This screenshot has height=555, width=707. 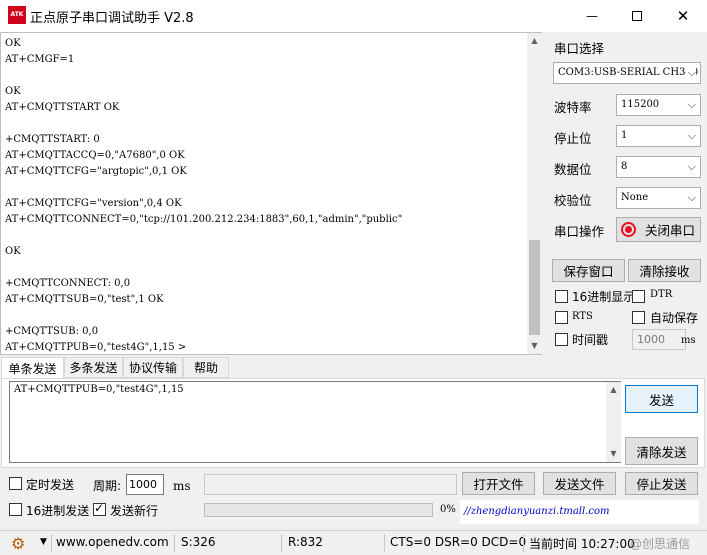 What do you see at coordinates (206, 367) in the screenshot?
I see `tab-help: 帮助` at bounding box center [206, 367].